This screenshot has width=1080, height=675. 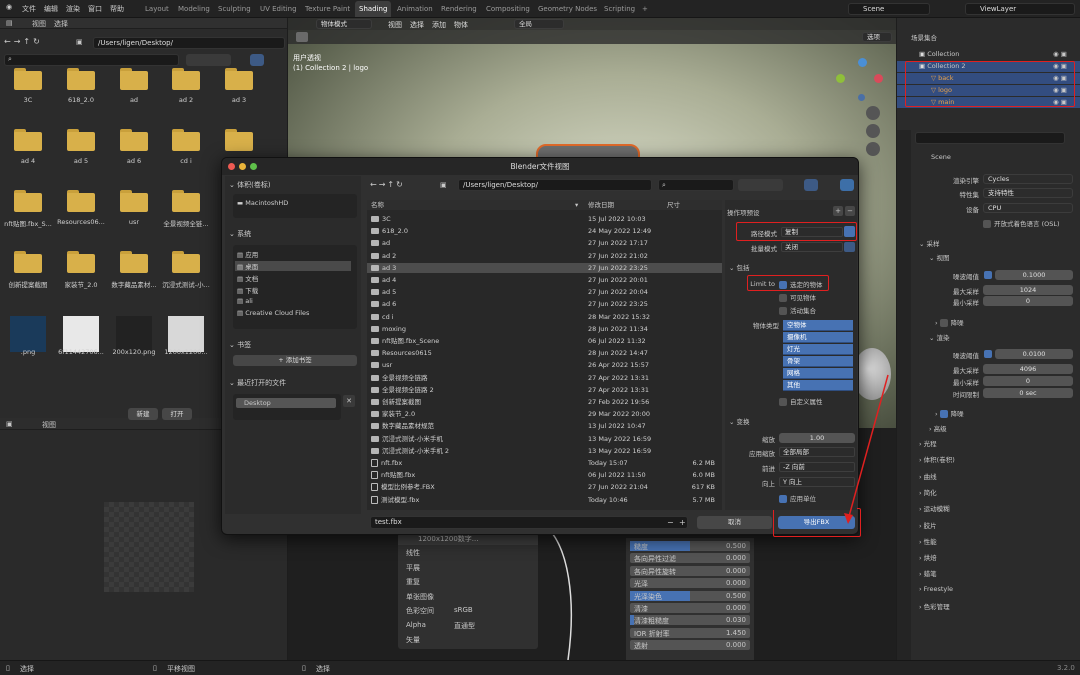 I want to click on maximize-window-icon, so click(x=253, y=166).